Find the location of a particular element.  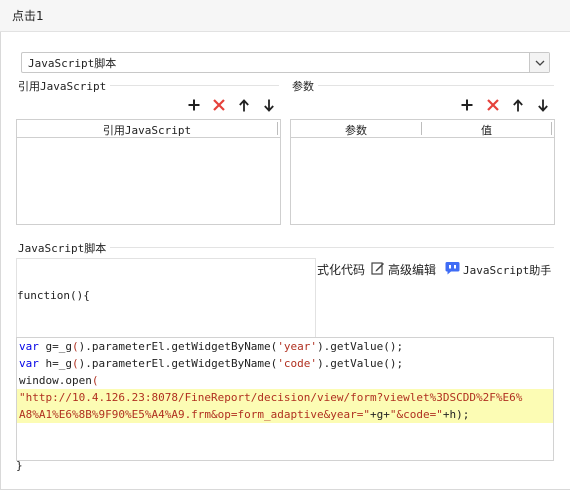

function-footer: } is located at coordinates (19, 465).